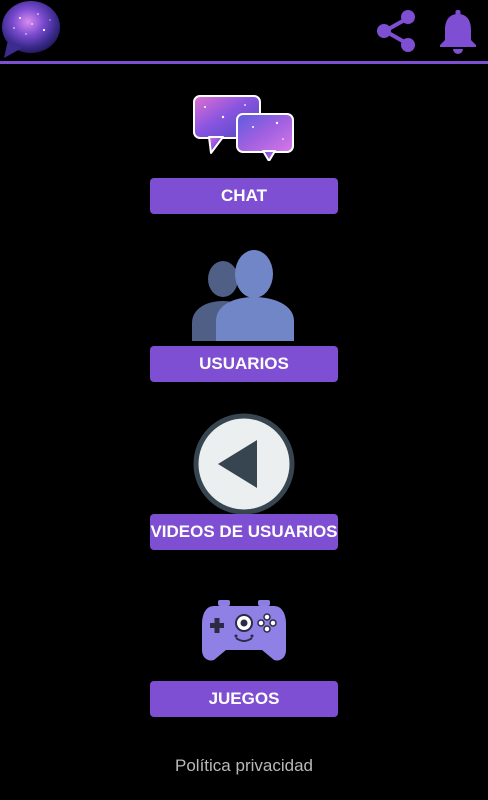 This screenshot has width=488, height=800. I want to click on chat-button: CHAT, so click(244, 196).